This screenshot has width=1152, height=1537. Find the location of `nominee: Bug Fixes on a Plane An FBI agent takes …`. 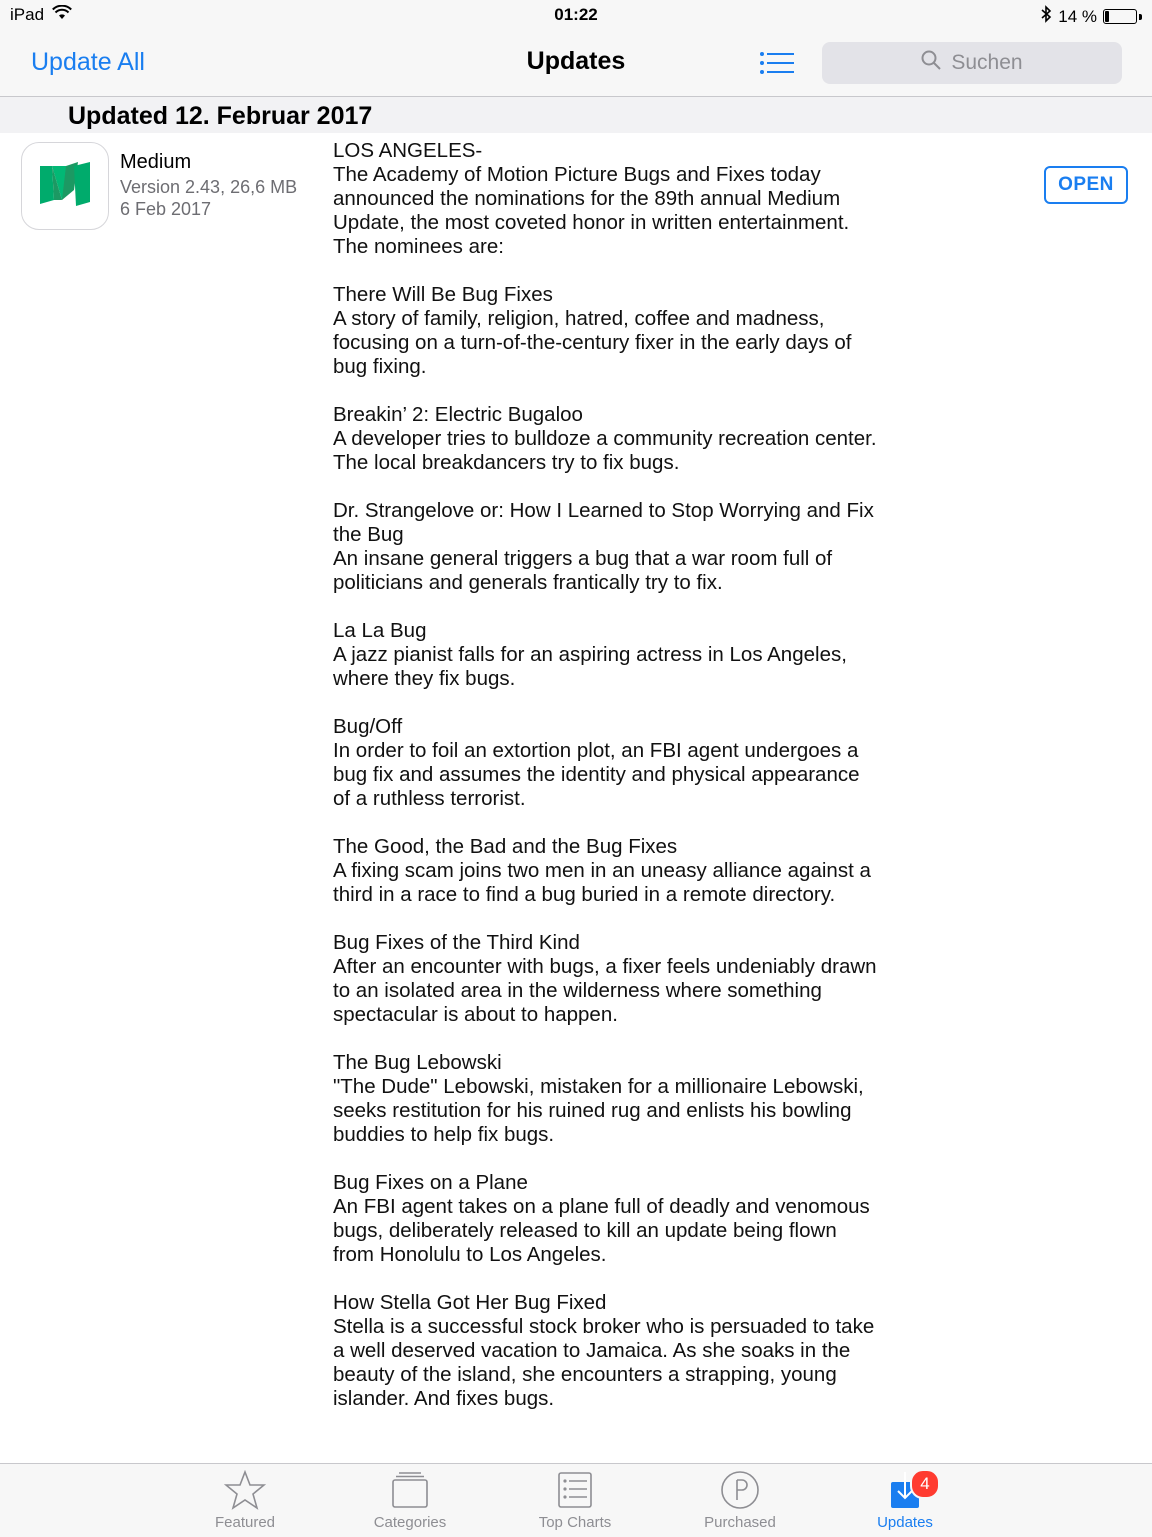

nominee: Bug Fixes on a Plane An FBI agent takes … is located at coordinates (638, 1219).